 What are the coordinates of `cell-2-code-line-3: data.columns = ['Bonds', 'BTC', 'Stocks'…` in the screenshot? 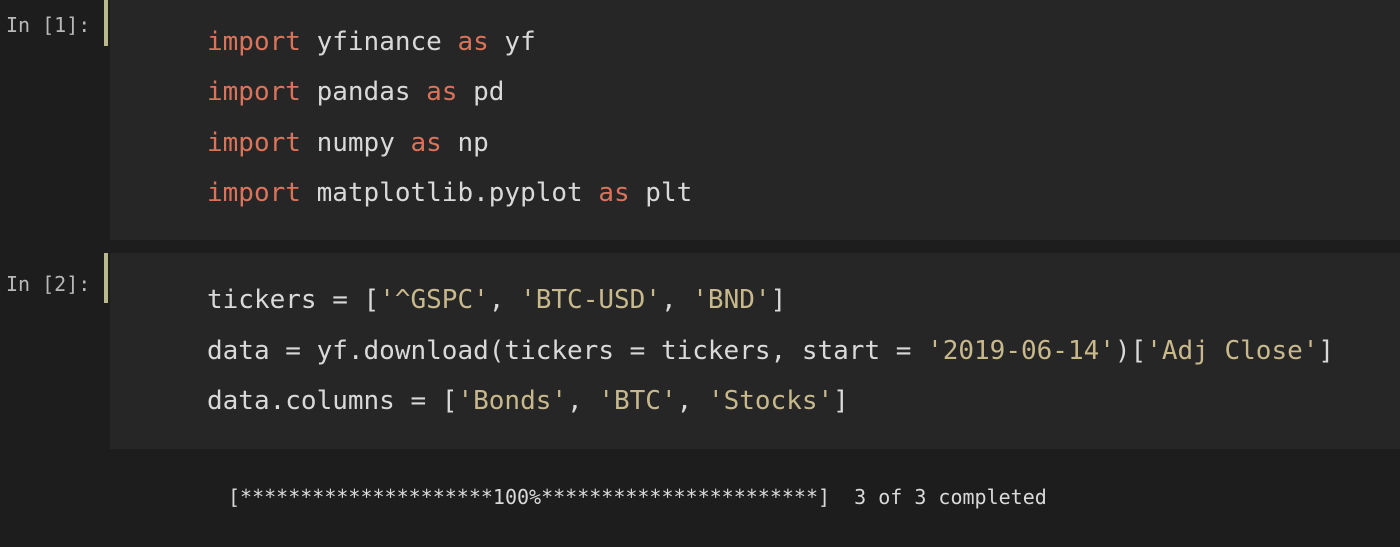 It's located at (528, 401).